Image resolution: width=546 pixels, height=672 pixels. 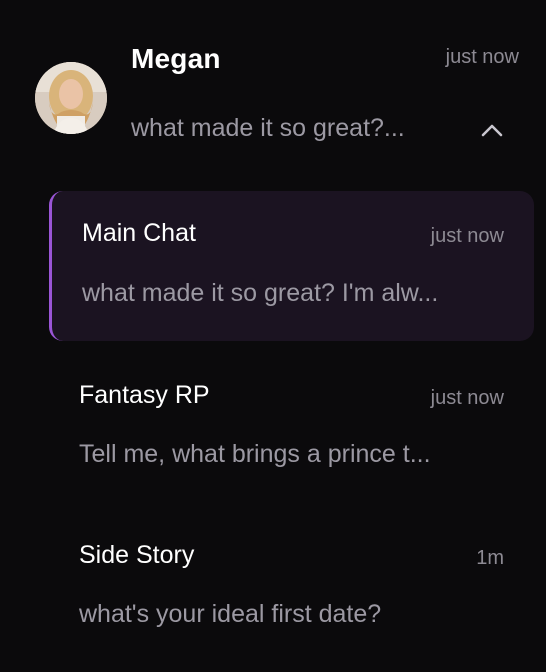 I want to click on collapse-button, so click(x=492, y=130).